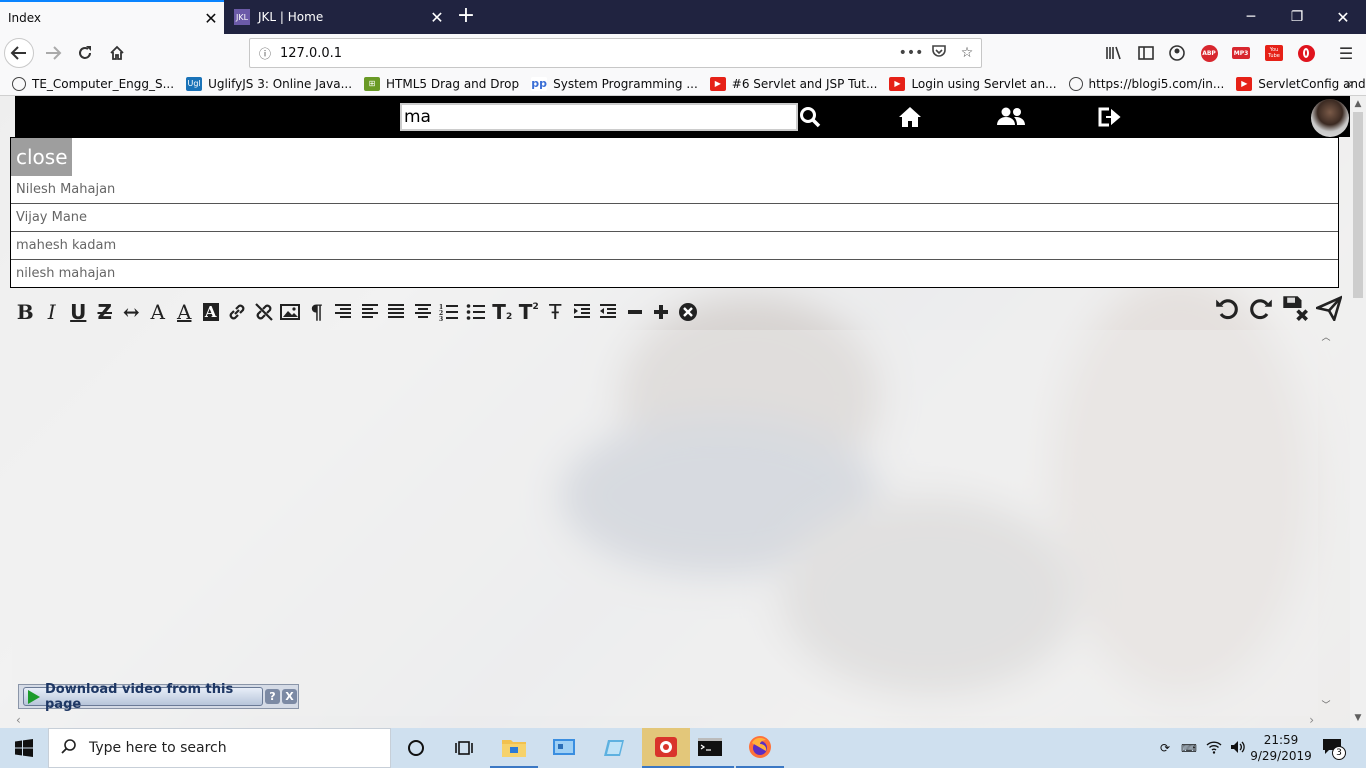 This screenshot has height=768, width=1366. Describe the element at coordinates (370, 312) in the screenshot. I see `align-left-icon` at that location.